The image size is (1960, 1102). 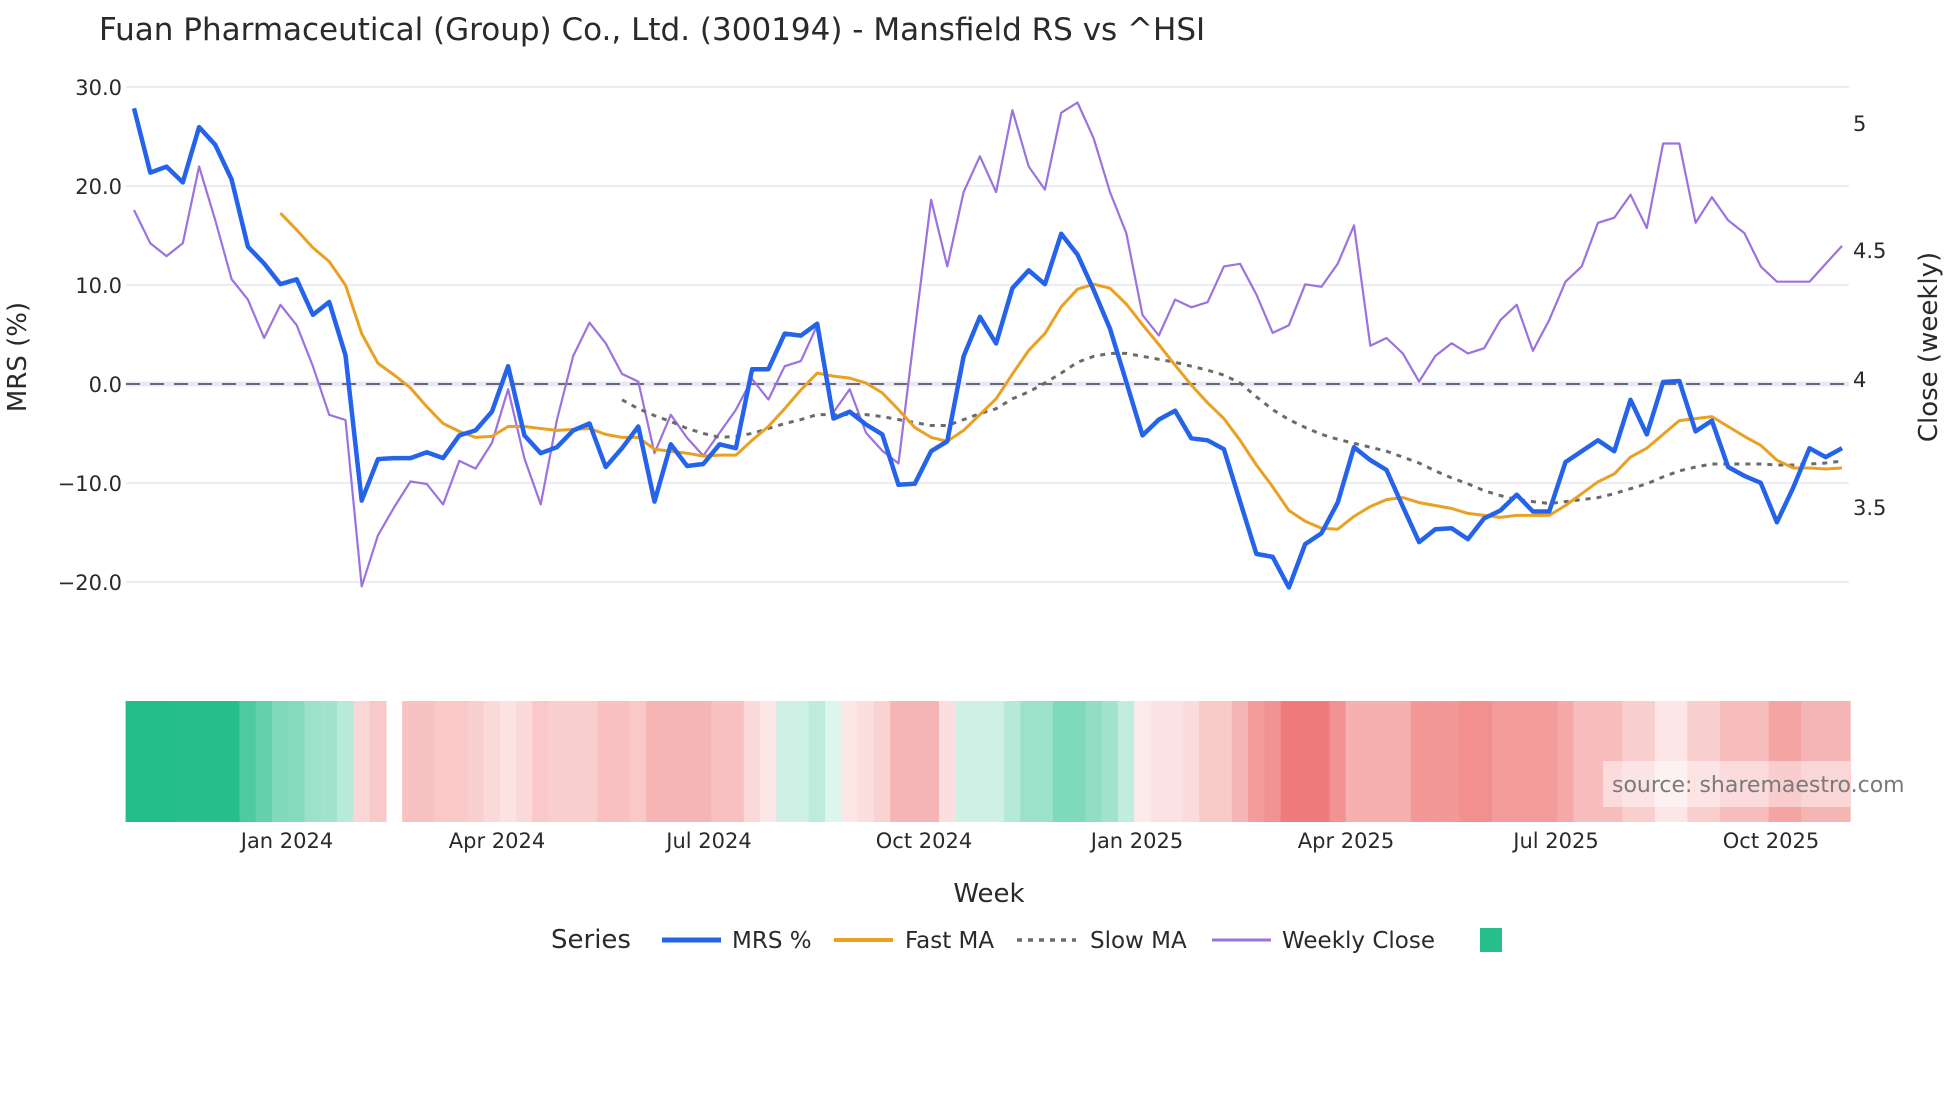 I want to click on legend-label: MRS %, so click(x=772, y=941).